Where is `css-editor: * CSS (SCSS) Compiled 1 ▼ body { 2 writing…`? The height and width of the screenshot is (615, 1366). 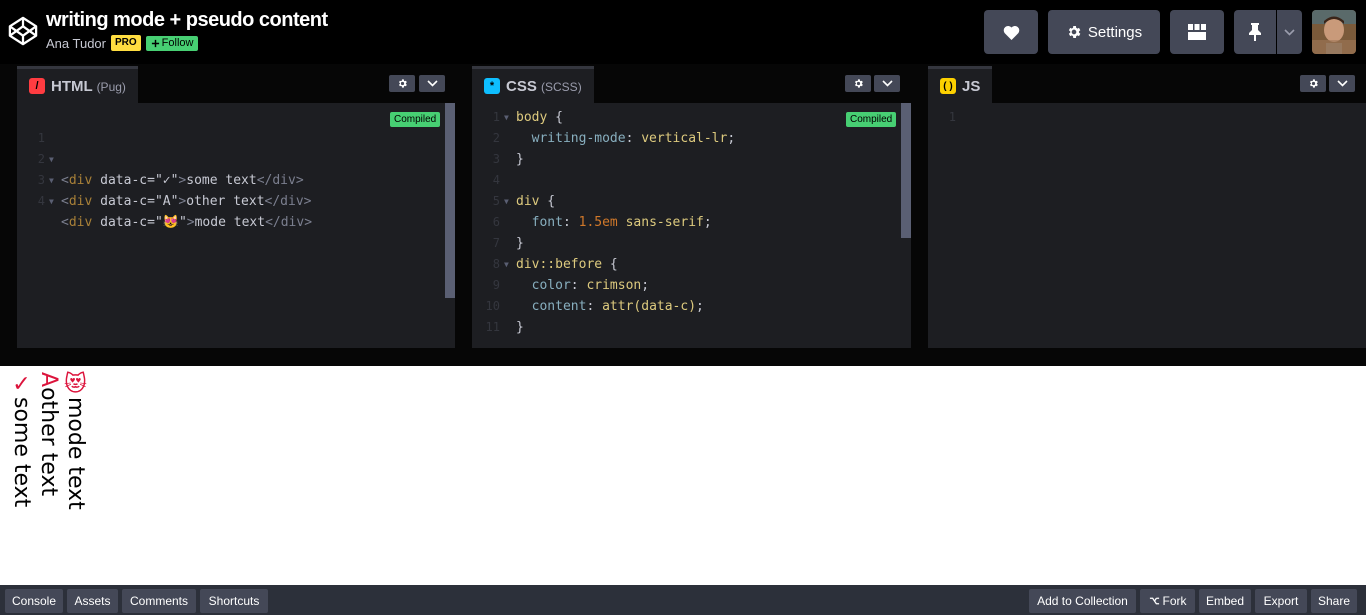 css-editor: * CSS (SCSS) Compiled 1 ▼ body { 2 writing… is located at coordinates (691, 206).